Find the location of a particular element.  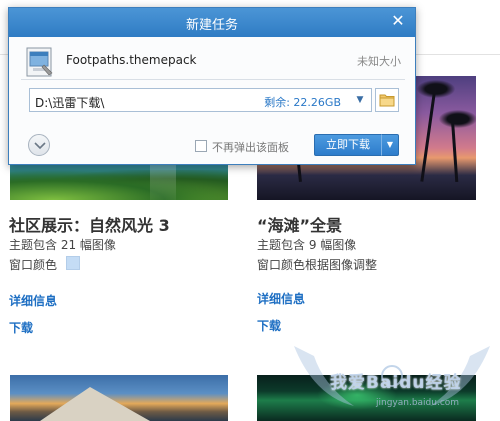

file-name: Footpaths.themepack is located at coordinates (131, 60).